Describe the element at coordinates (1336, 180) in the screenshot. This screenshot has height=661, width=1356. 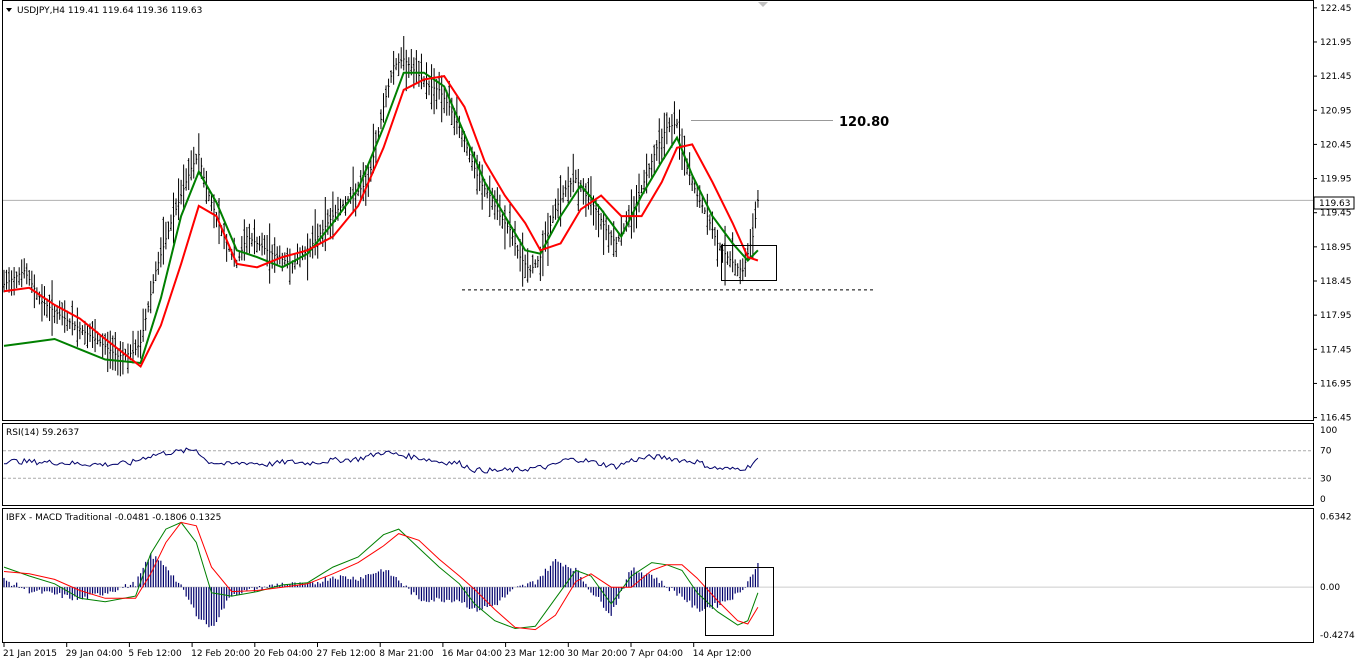
I see `price-y-tick-label: 119.95` at that location.